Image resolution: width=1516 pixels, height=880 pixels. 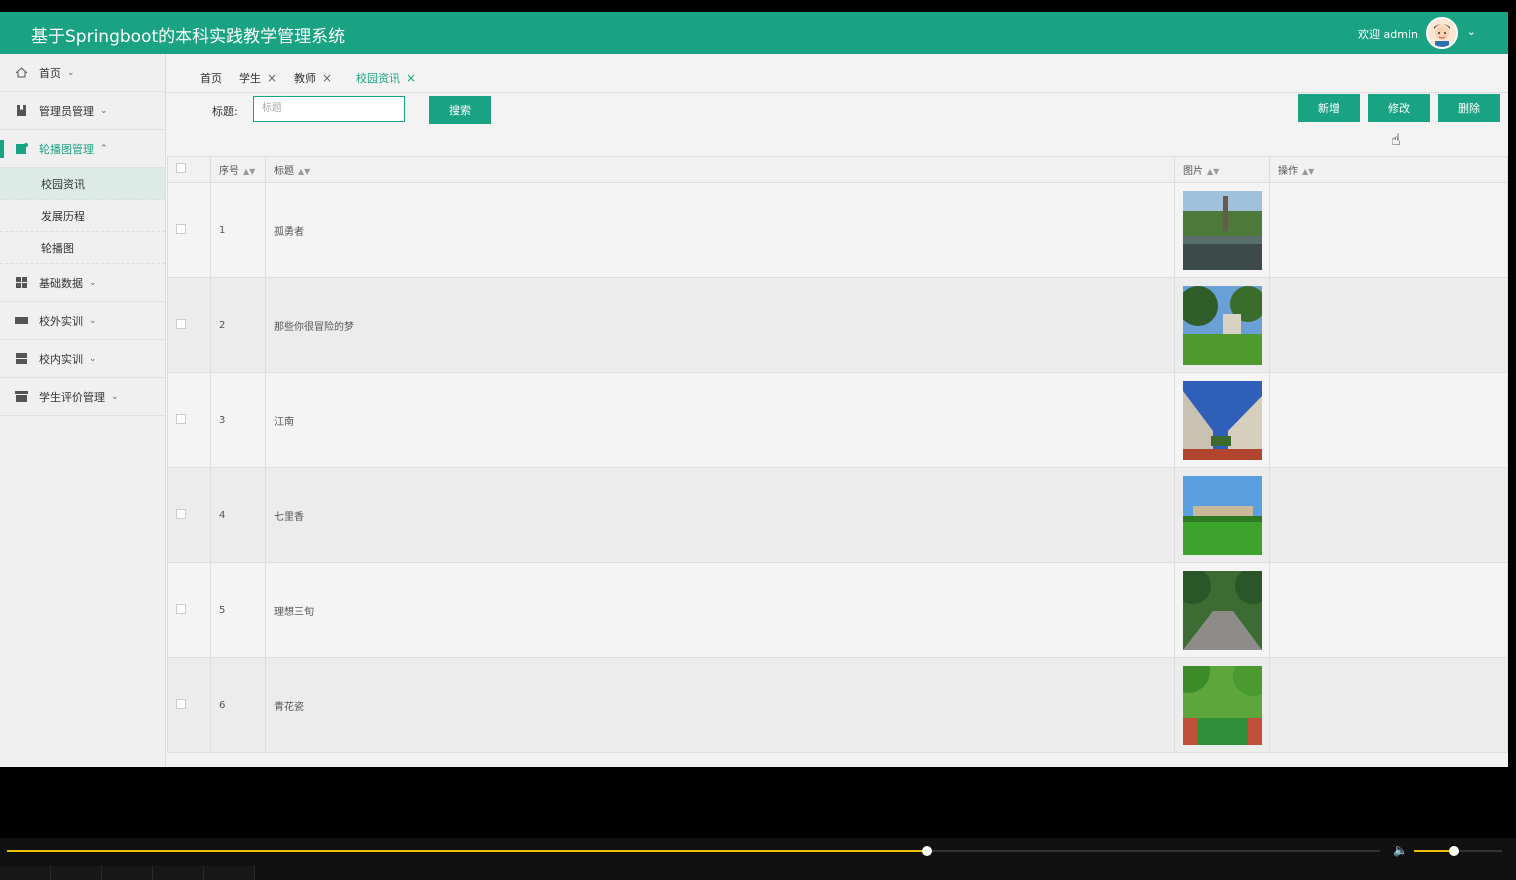 What do you see at coordinates (1400, 850) in the screenshot?
I see `volume-icon: 🔈` at bounding box center [1400, 850].